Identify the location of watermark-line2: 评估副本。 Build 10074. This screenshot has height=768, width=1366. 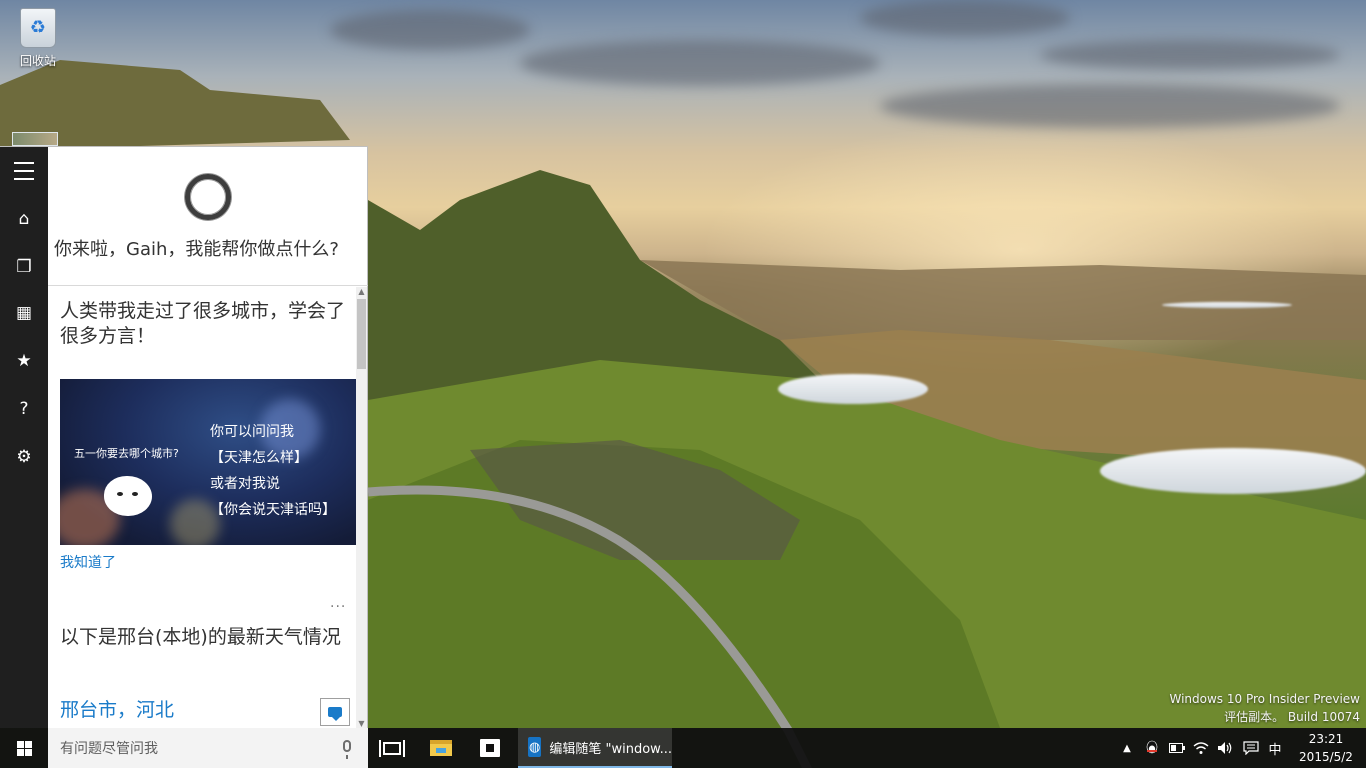
(1292, 717).